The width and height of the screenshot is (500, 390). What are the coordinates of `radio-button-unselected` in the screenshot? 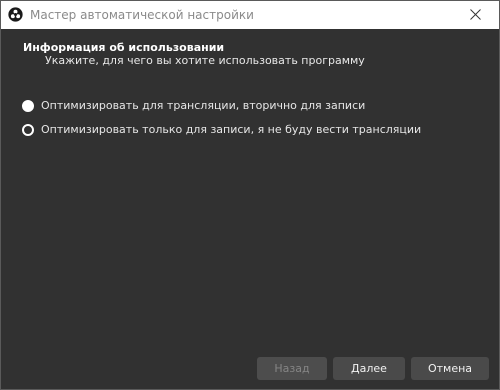 It's located at (28, 130).